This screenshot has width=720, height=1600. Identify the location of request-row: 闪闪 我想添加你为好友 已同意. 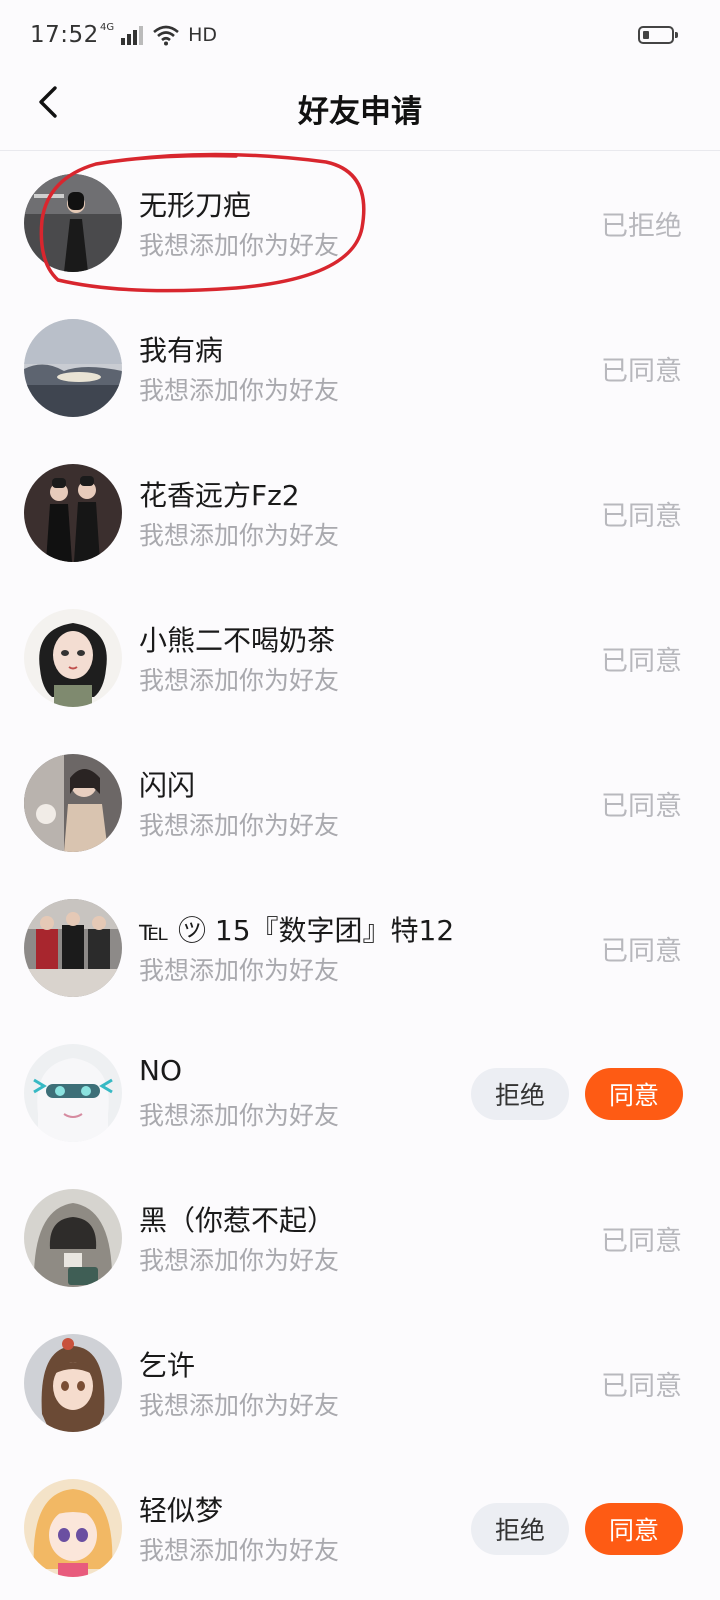
(360, 802).